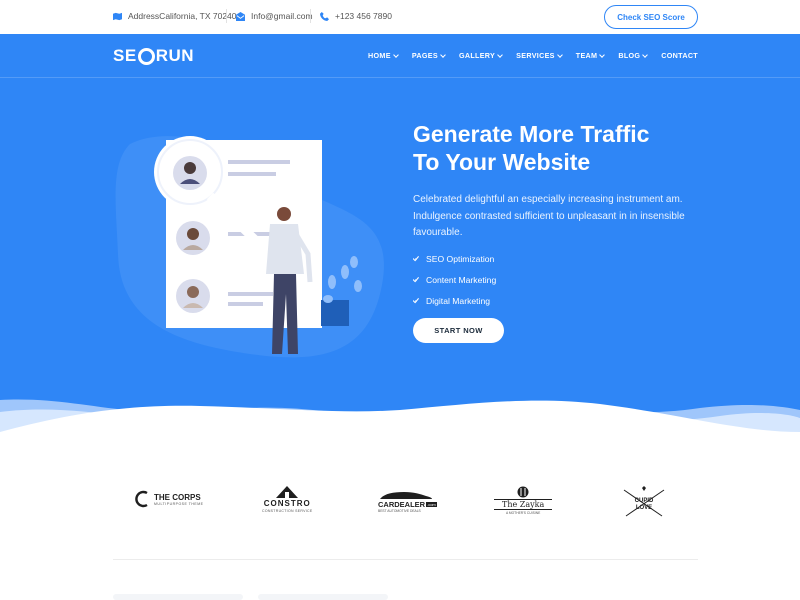  Describe the element at coordinates (287, 511) in the screenshot. I see `constro-tagline: CONSTRUCTION SERVICE` at that location.